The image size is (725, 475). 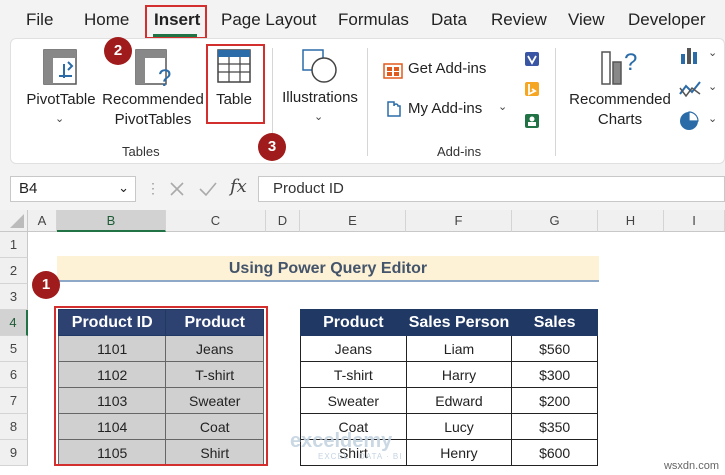 What do you see at coordinates (353, 374) in the screenshot?
I see `table-cell: T-shirt` at bounding box center [353, 374].